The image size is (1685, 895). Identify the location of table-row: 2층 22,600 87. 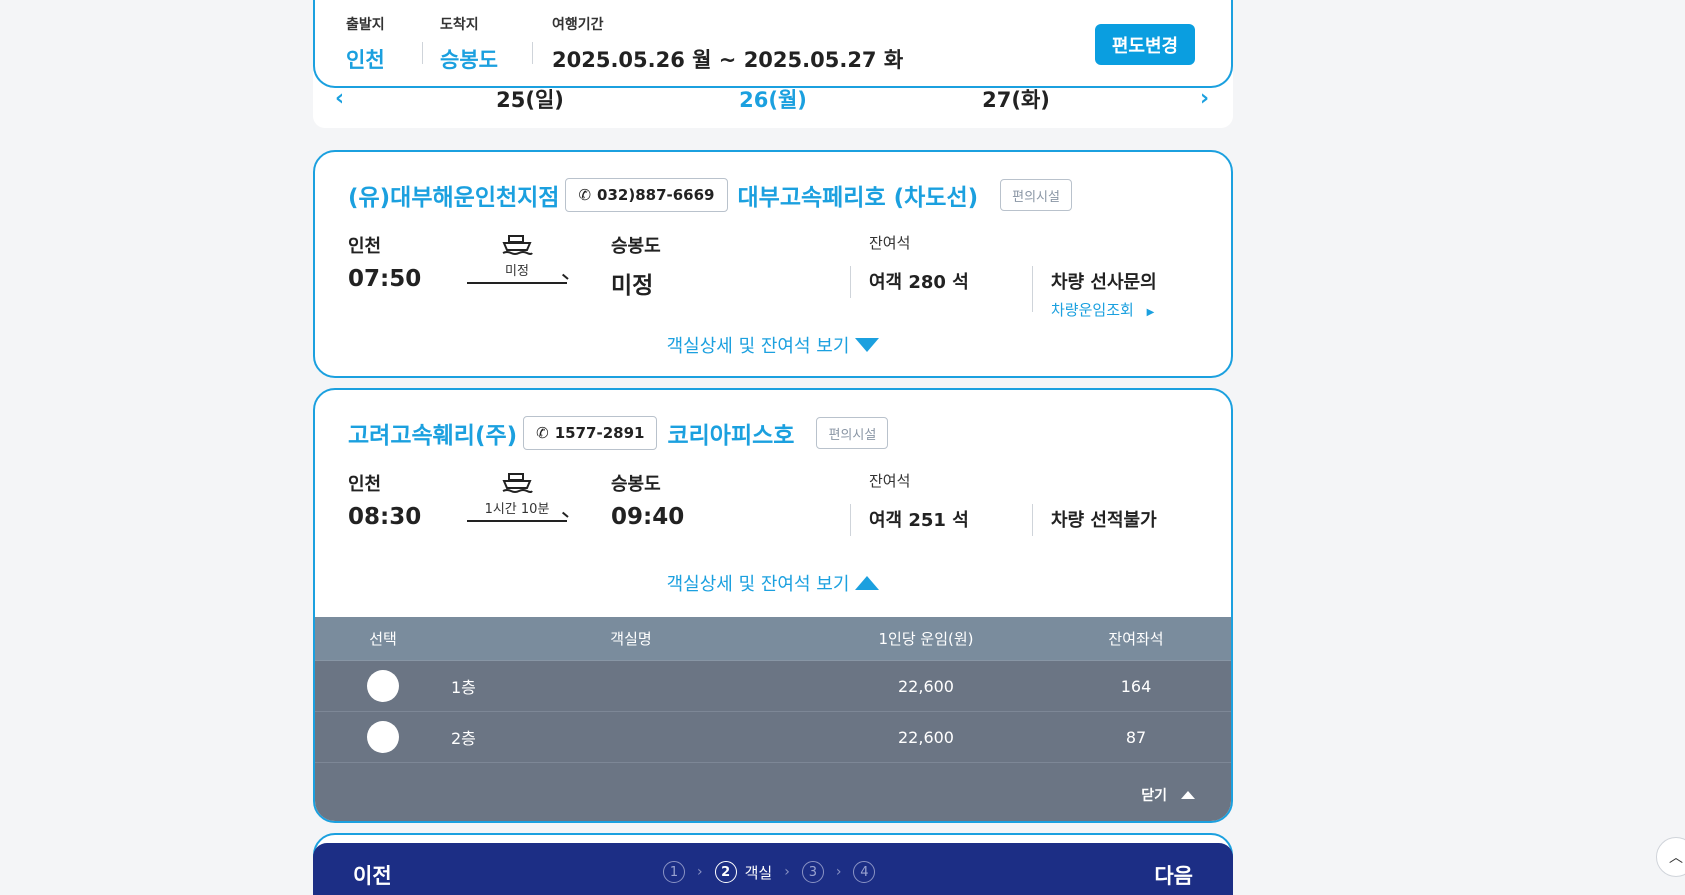
(773, 737).